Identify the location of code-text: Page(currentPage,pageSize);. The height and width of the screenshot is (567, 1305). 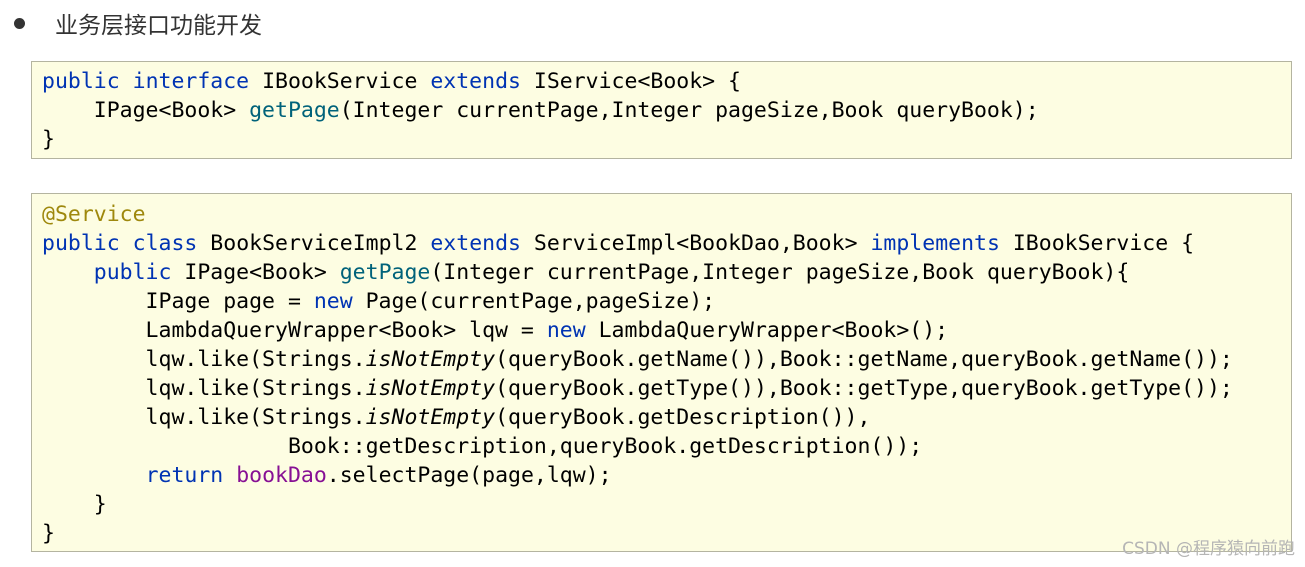
(534, 301).